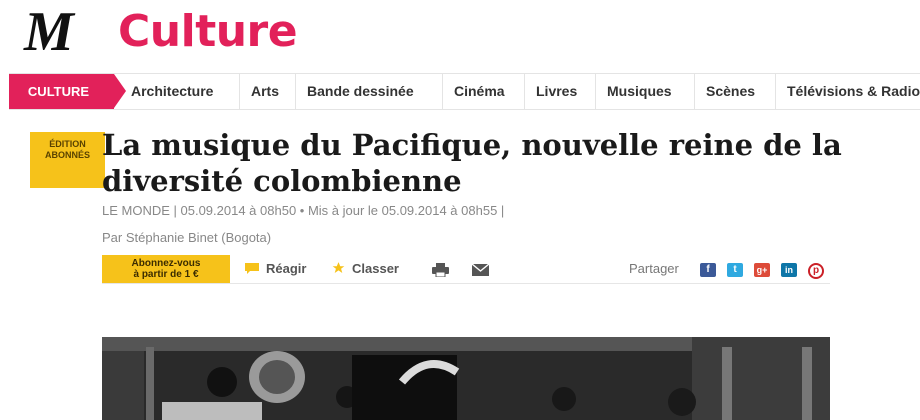 The width and height of the screenshot is (920, 420). What do you see at coordinates (735, 270) in the screenshot?
I see `twitter-icon: t` at bounding box center [735, 270].